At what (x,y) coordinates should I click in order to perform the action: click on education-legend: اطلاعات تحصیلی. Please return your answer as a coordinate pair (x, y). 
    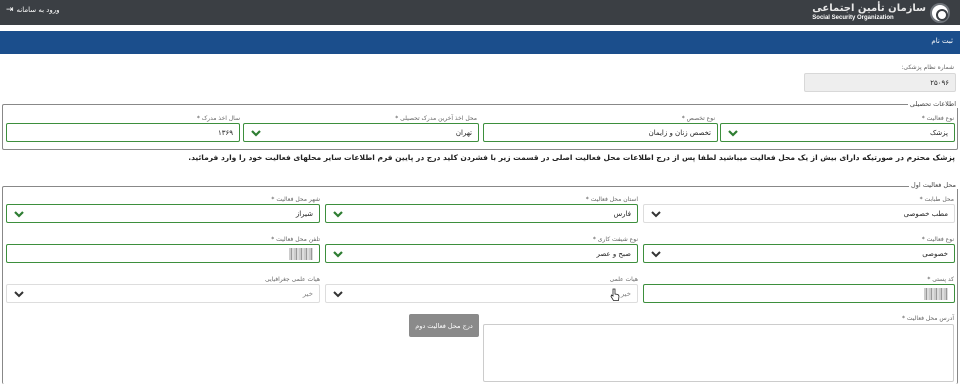
    Looking at the image, I should click on (932, 104).